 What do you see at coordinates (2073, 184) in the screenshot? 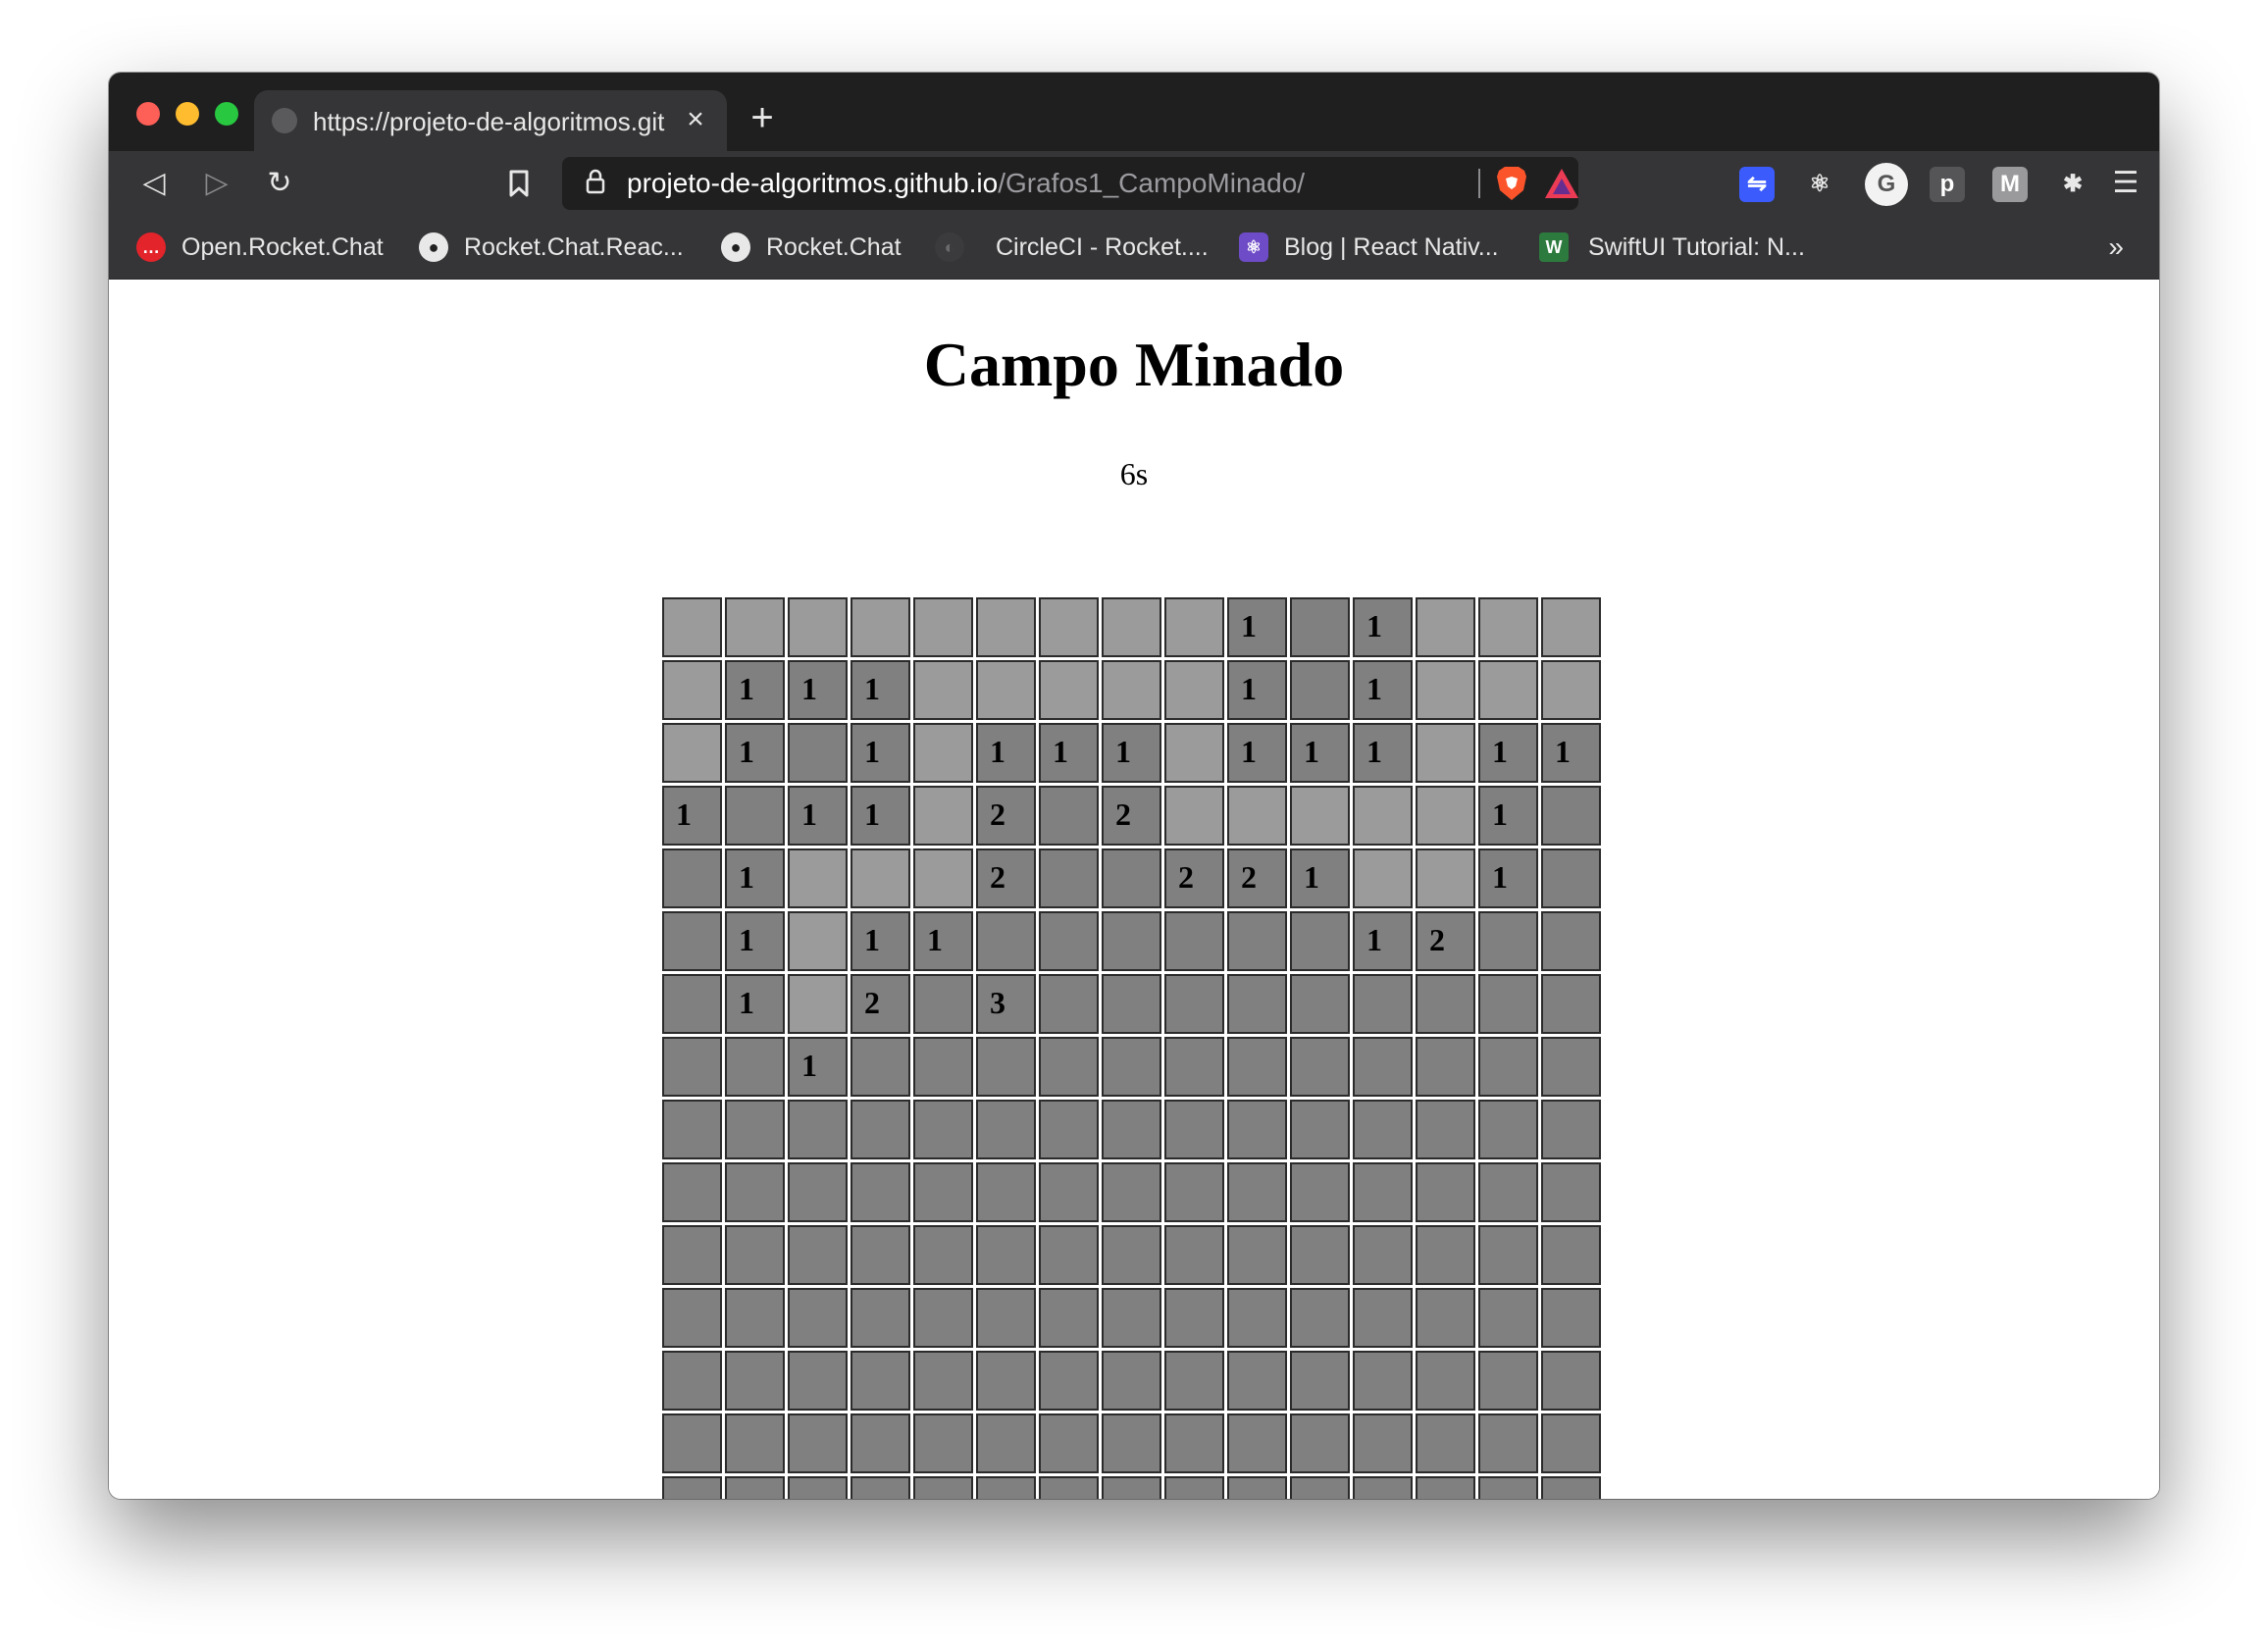
I see `puzzle-icon: ✱` at bounding box center [2073, 184].